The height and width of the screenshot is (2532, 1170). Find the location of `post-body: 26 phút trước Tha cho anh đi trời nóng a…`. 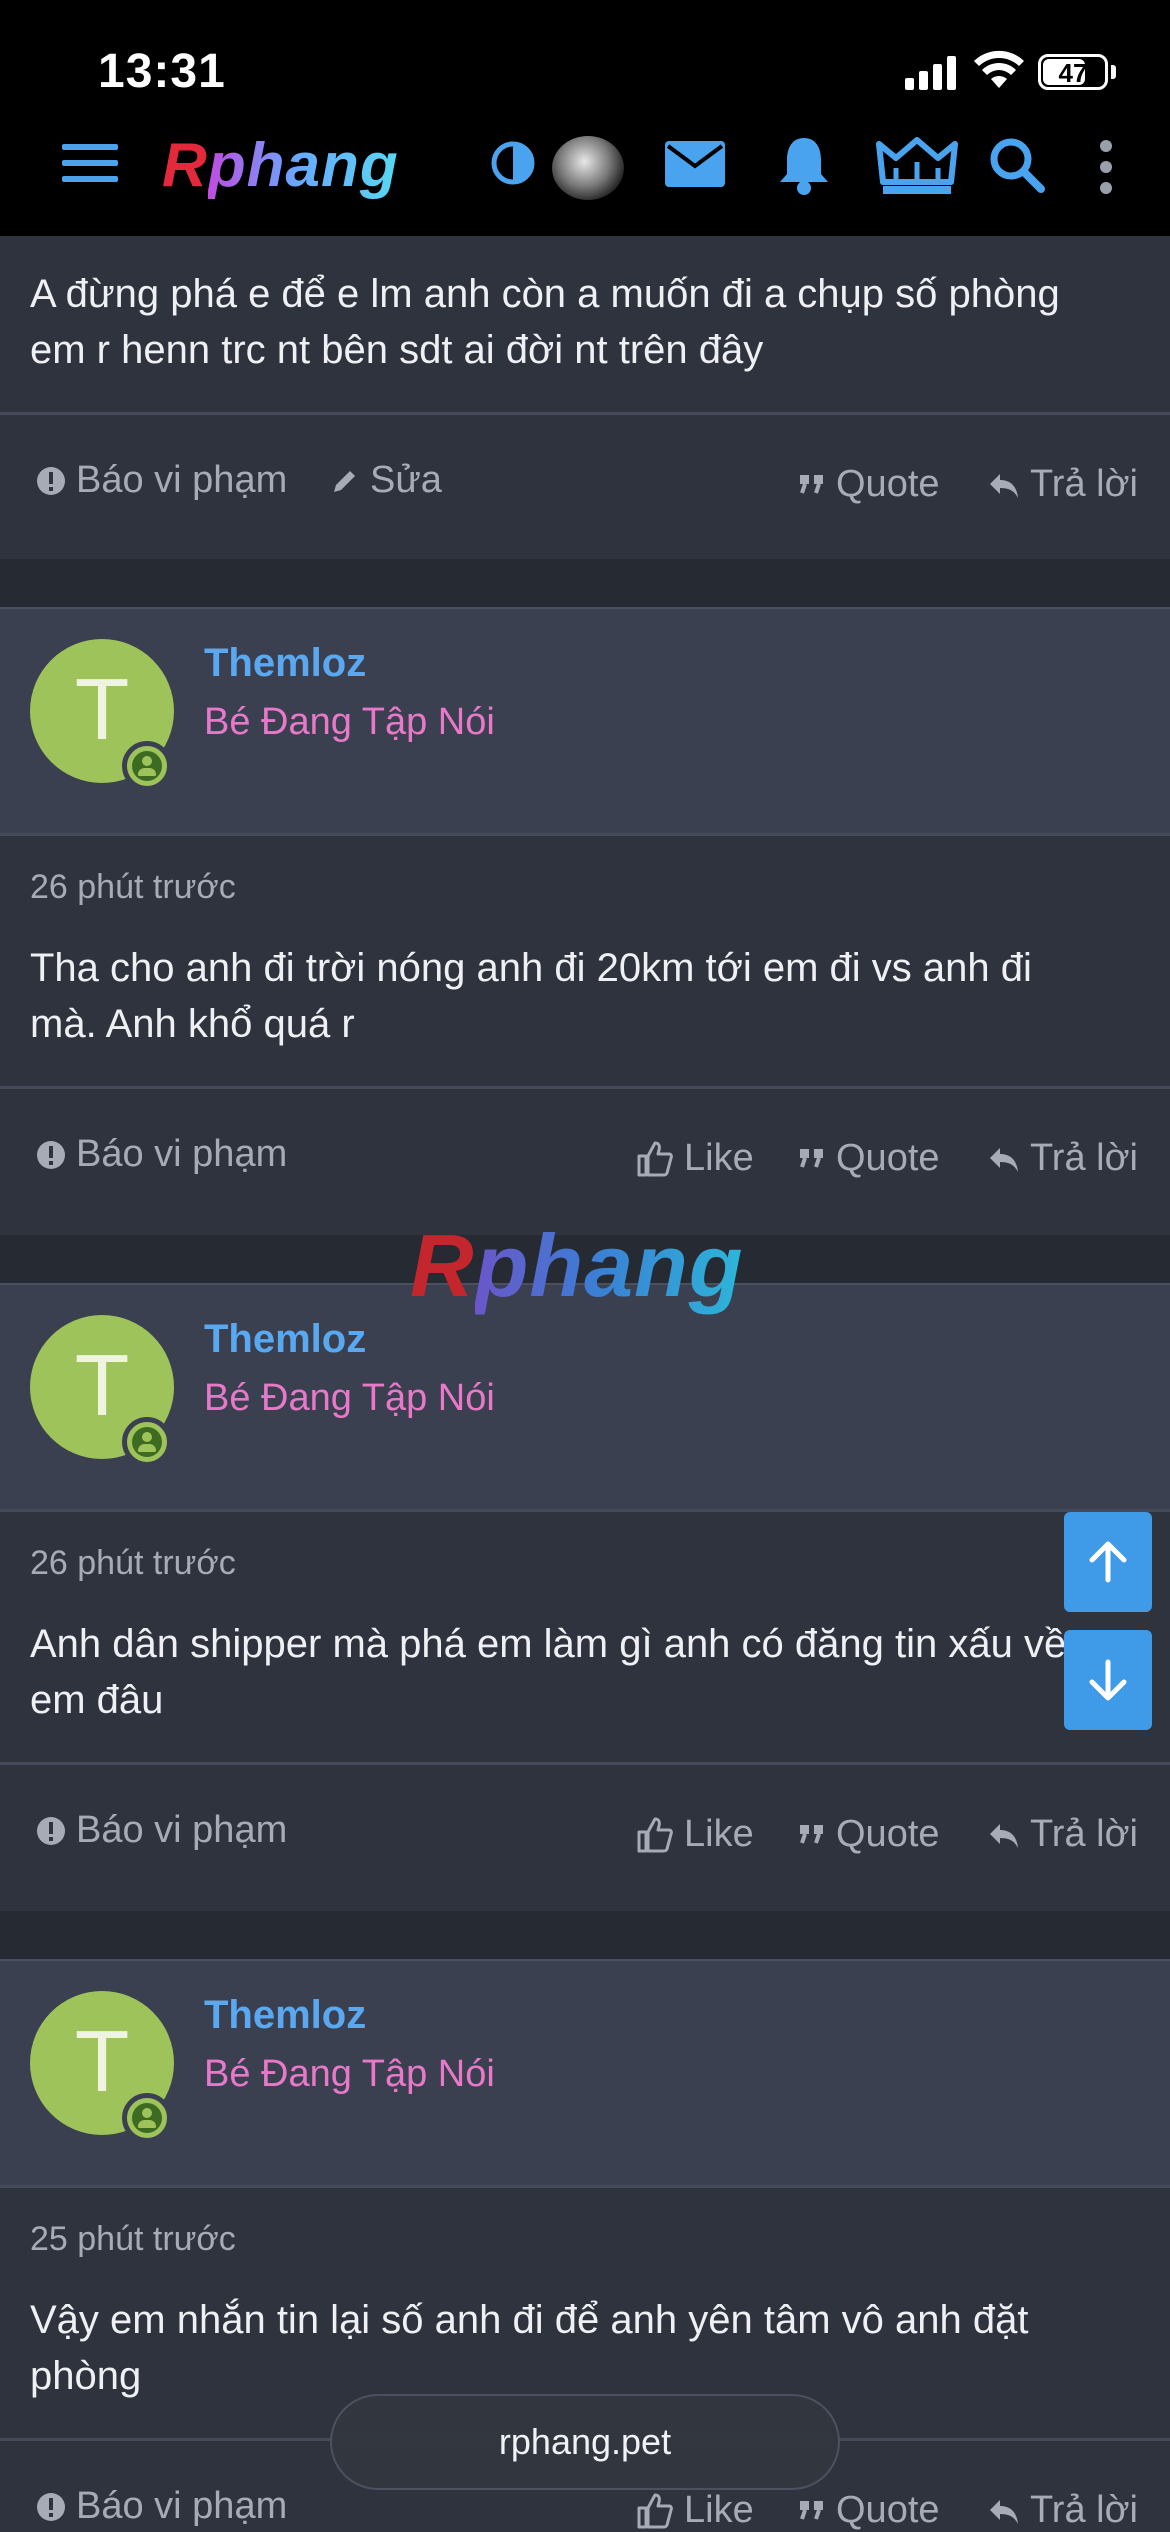

post-body: 26 phút trước Tha cho anh đi trời nóng a… is located at coordinates (585, 961).